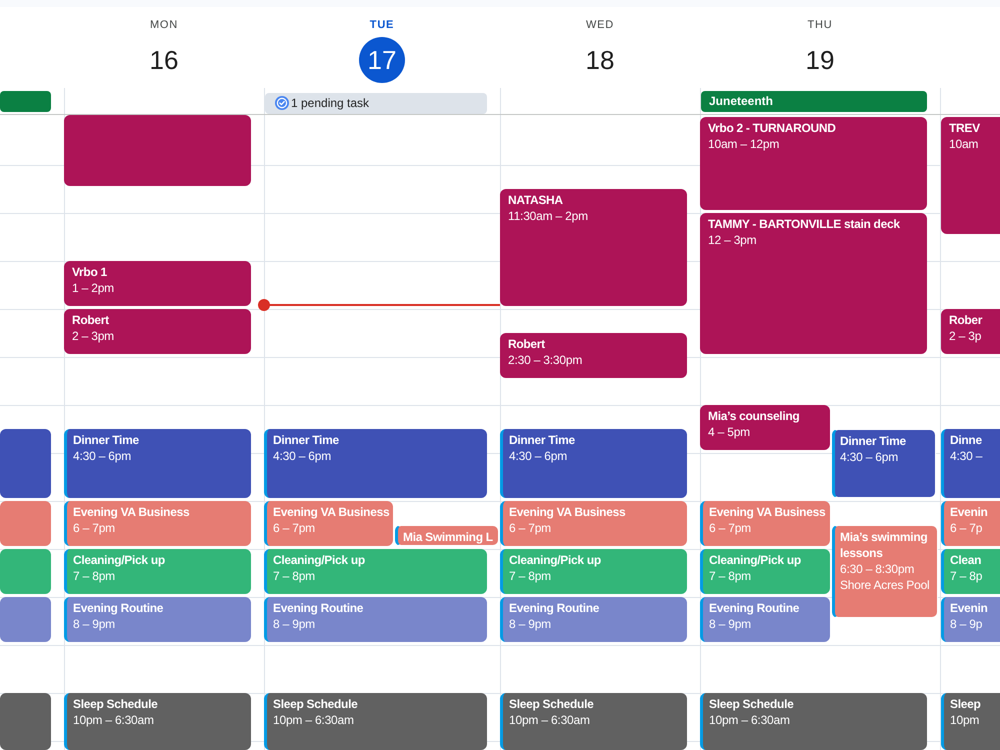 The width and height of the screenshot is (1000, 750). I want to click on calendar-event: TAMMY - BARTONVILLE stain deck 12 – 3pm, so click(813, 283).